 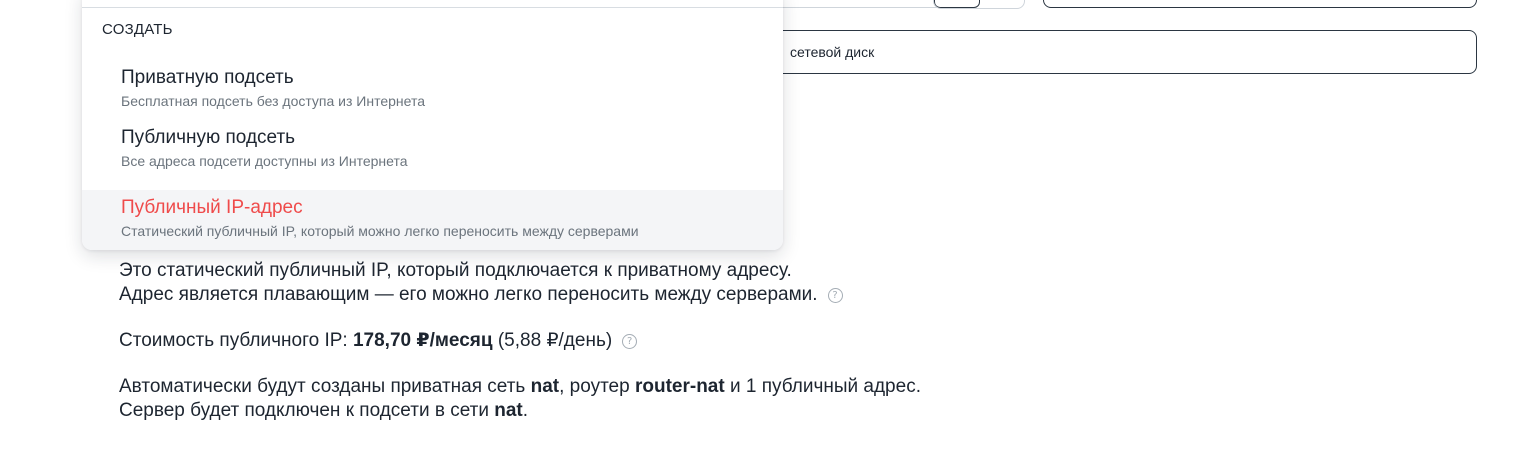 I want to click on menu-item-title: Приватную подсеть, so click(x=207, y=77).